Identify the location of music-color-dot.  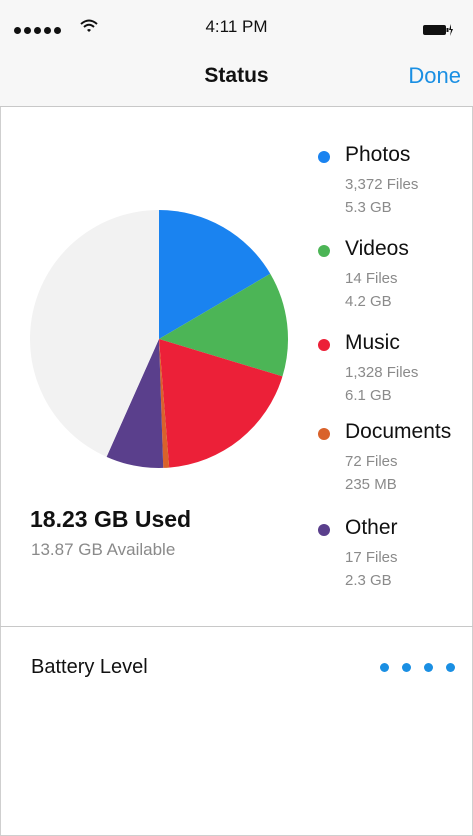
(324, 345).